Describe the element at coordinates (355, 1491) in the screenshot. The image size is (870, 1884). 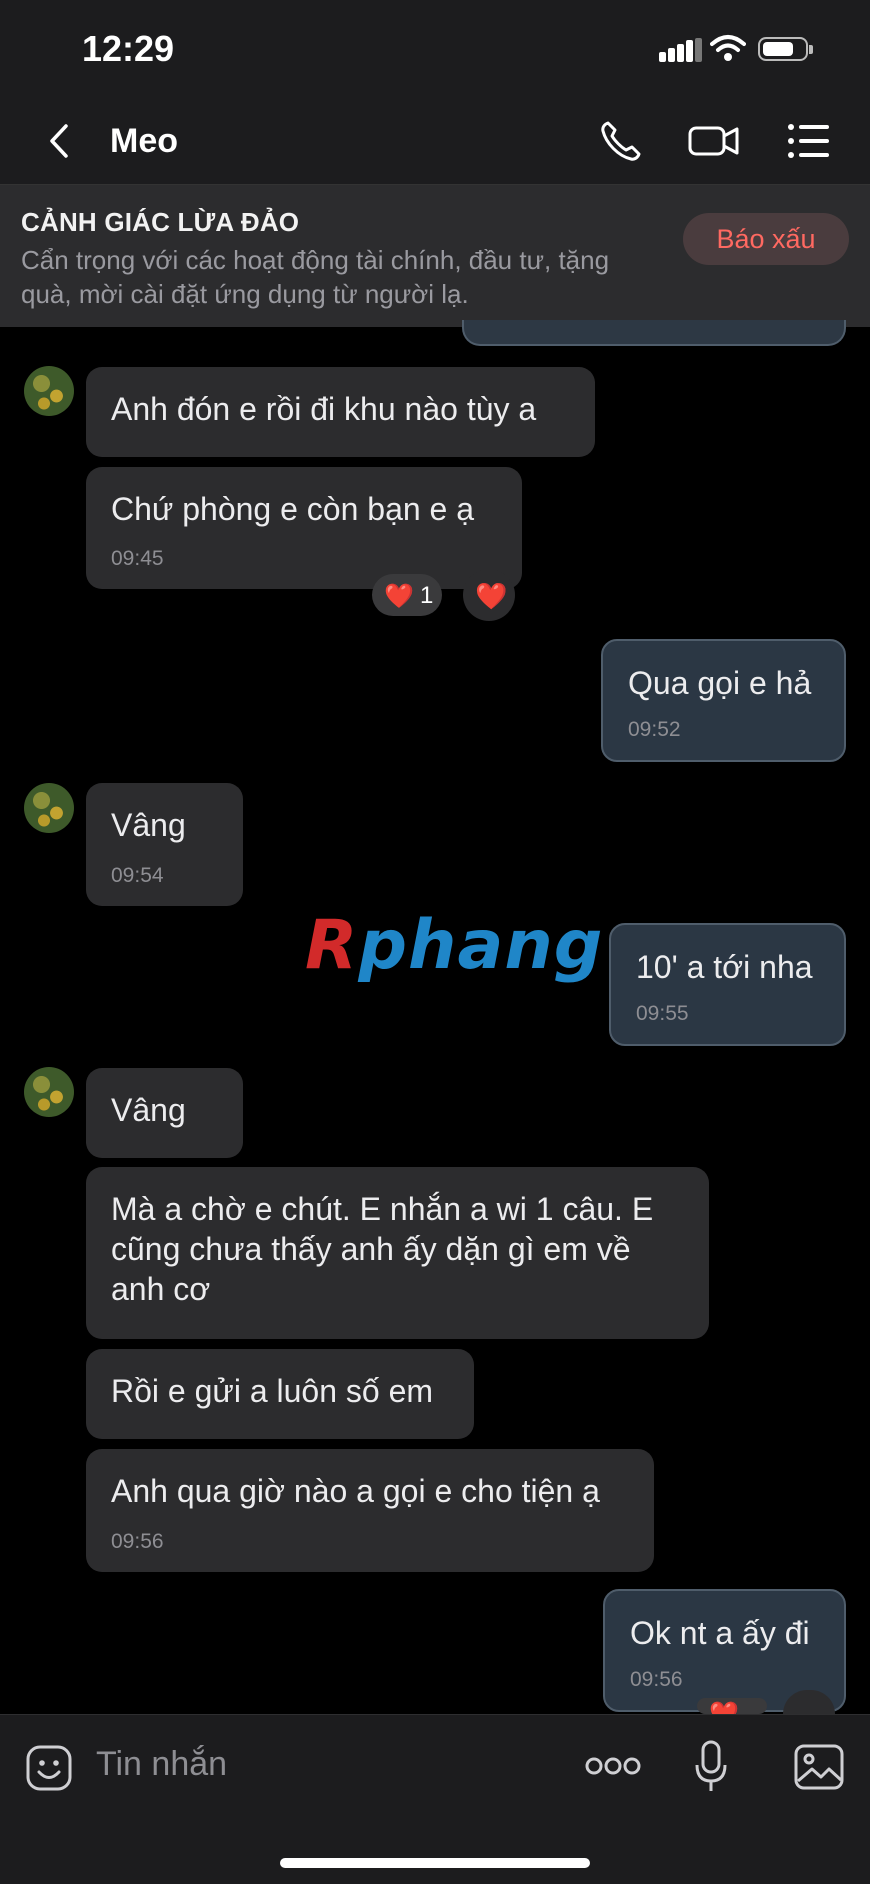
I see `message-text: Anh qua giờ nào a gọi e cho tiện ạ` at that location.